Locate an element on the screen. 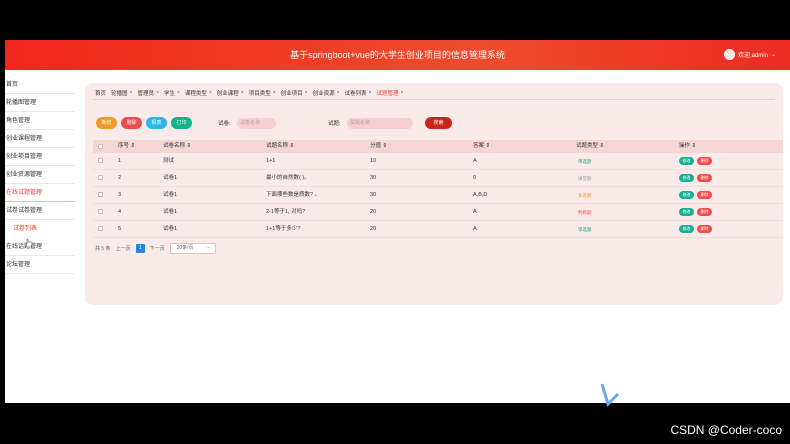 This screenshot has height=444, width=790. tab-home: 首页 is located at coordinates (100, 93).